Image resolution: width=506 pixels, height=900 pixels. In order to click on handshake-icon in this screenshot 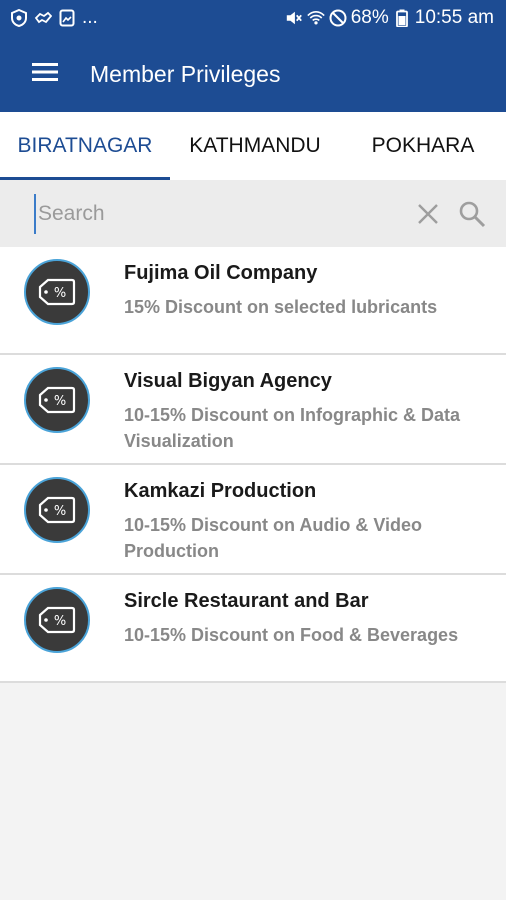, I will do `click(43, 18)`.